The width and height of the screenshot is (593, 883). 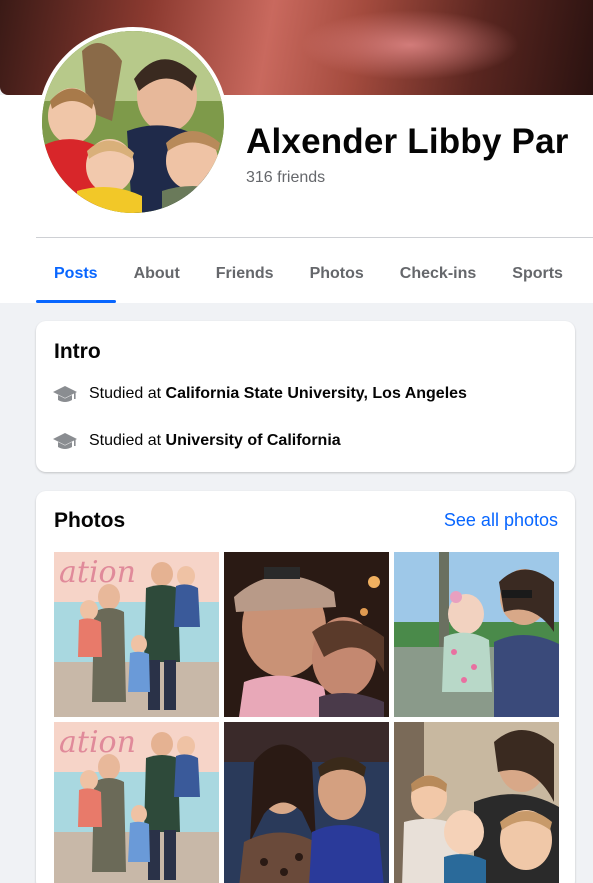 I want to click on photo-mother-baby-outdoor, so click(x=476, y=634).